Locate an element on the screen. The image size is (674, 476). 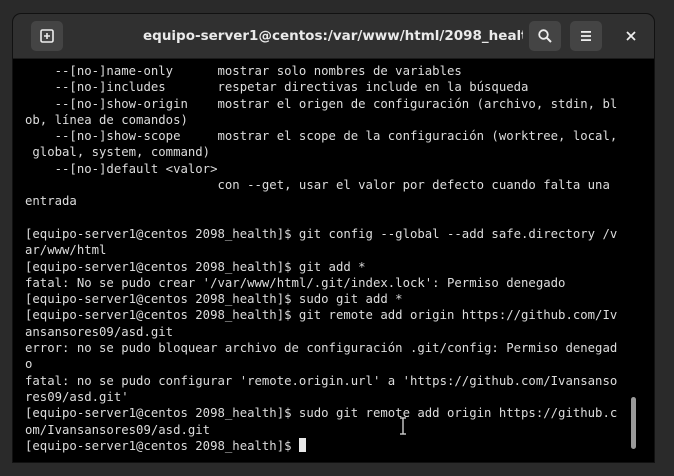
terminal-line: o is located at coordinates (321, 364).